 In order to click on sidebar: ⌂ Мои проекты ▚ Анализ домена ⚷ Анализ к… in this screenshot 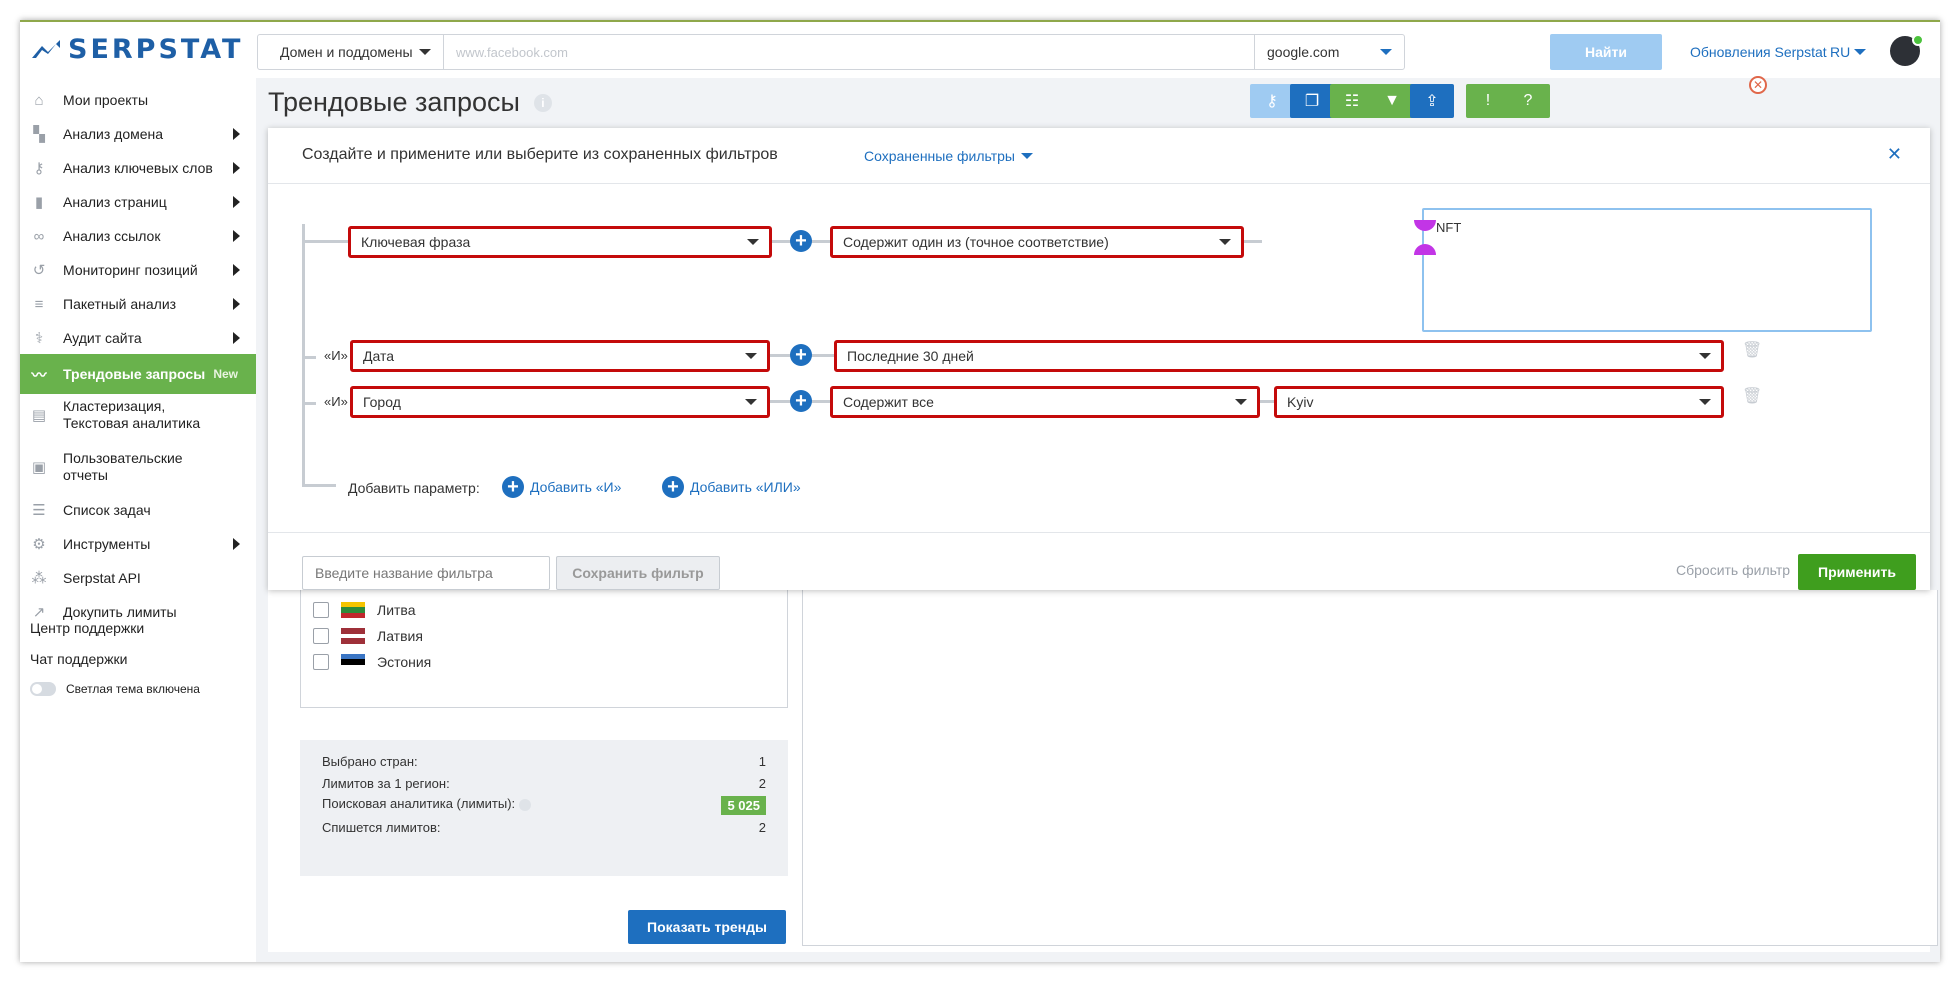, I will do `click(138, 520)`.